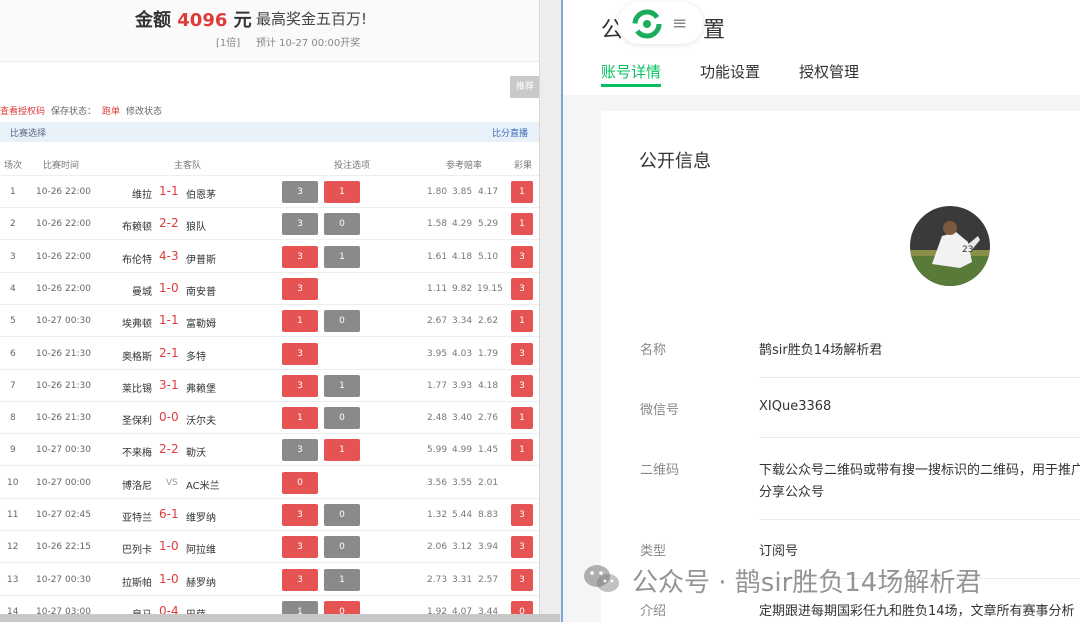  I want to click on floating-toolbar: ≡, so click(660, 23).